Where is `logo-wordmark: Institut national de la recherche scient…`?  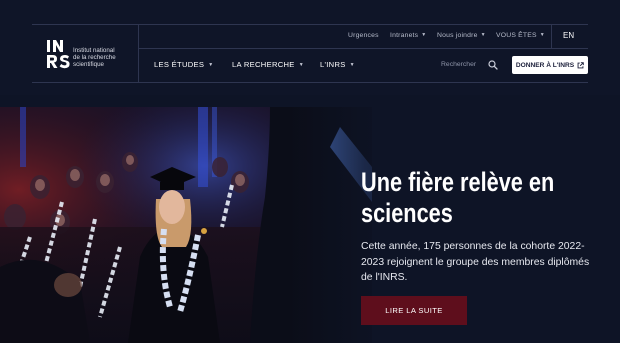
logo-wordmark: Institut national de la recherche scient… is located at coordinates (103, 57).